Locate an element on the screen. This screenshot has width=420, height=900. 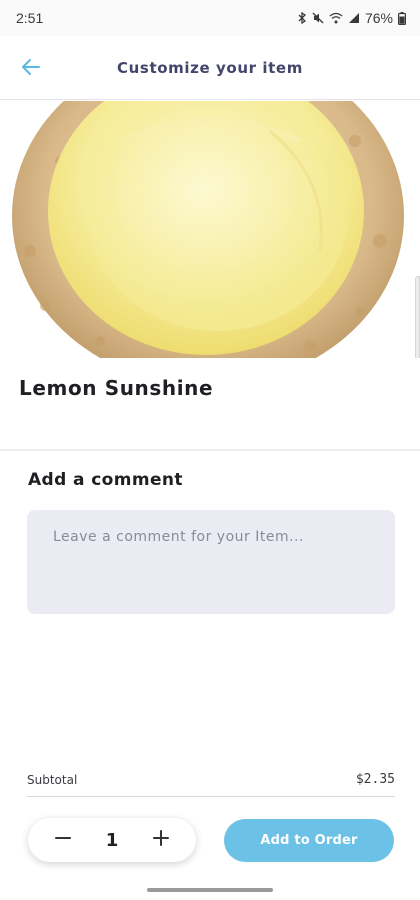
arrow-left-icon is located at coordinates (31, 69).